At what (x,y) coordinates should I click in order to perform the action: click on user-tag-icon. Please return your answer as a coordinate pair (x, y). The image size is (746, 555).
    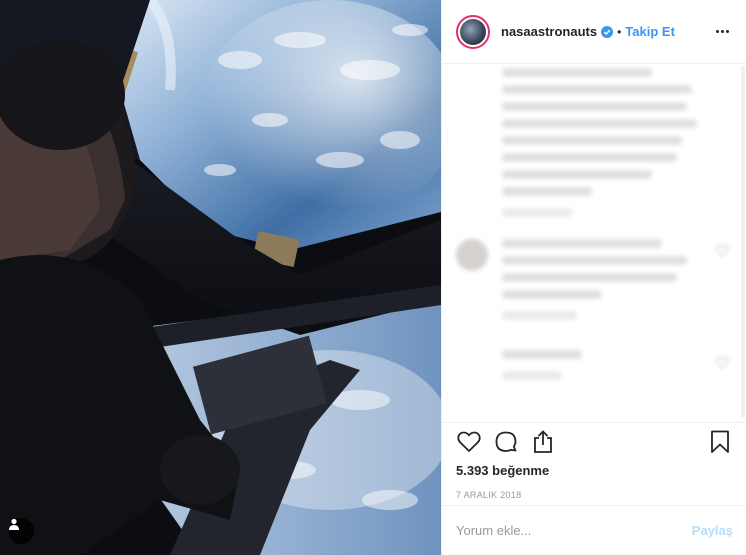
    Looking at the image, I should click on (14, 524).